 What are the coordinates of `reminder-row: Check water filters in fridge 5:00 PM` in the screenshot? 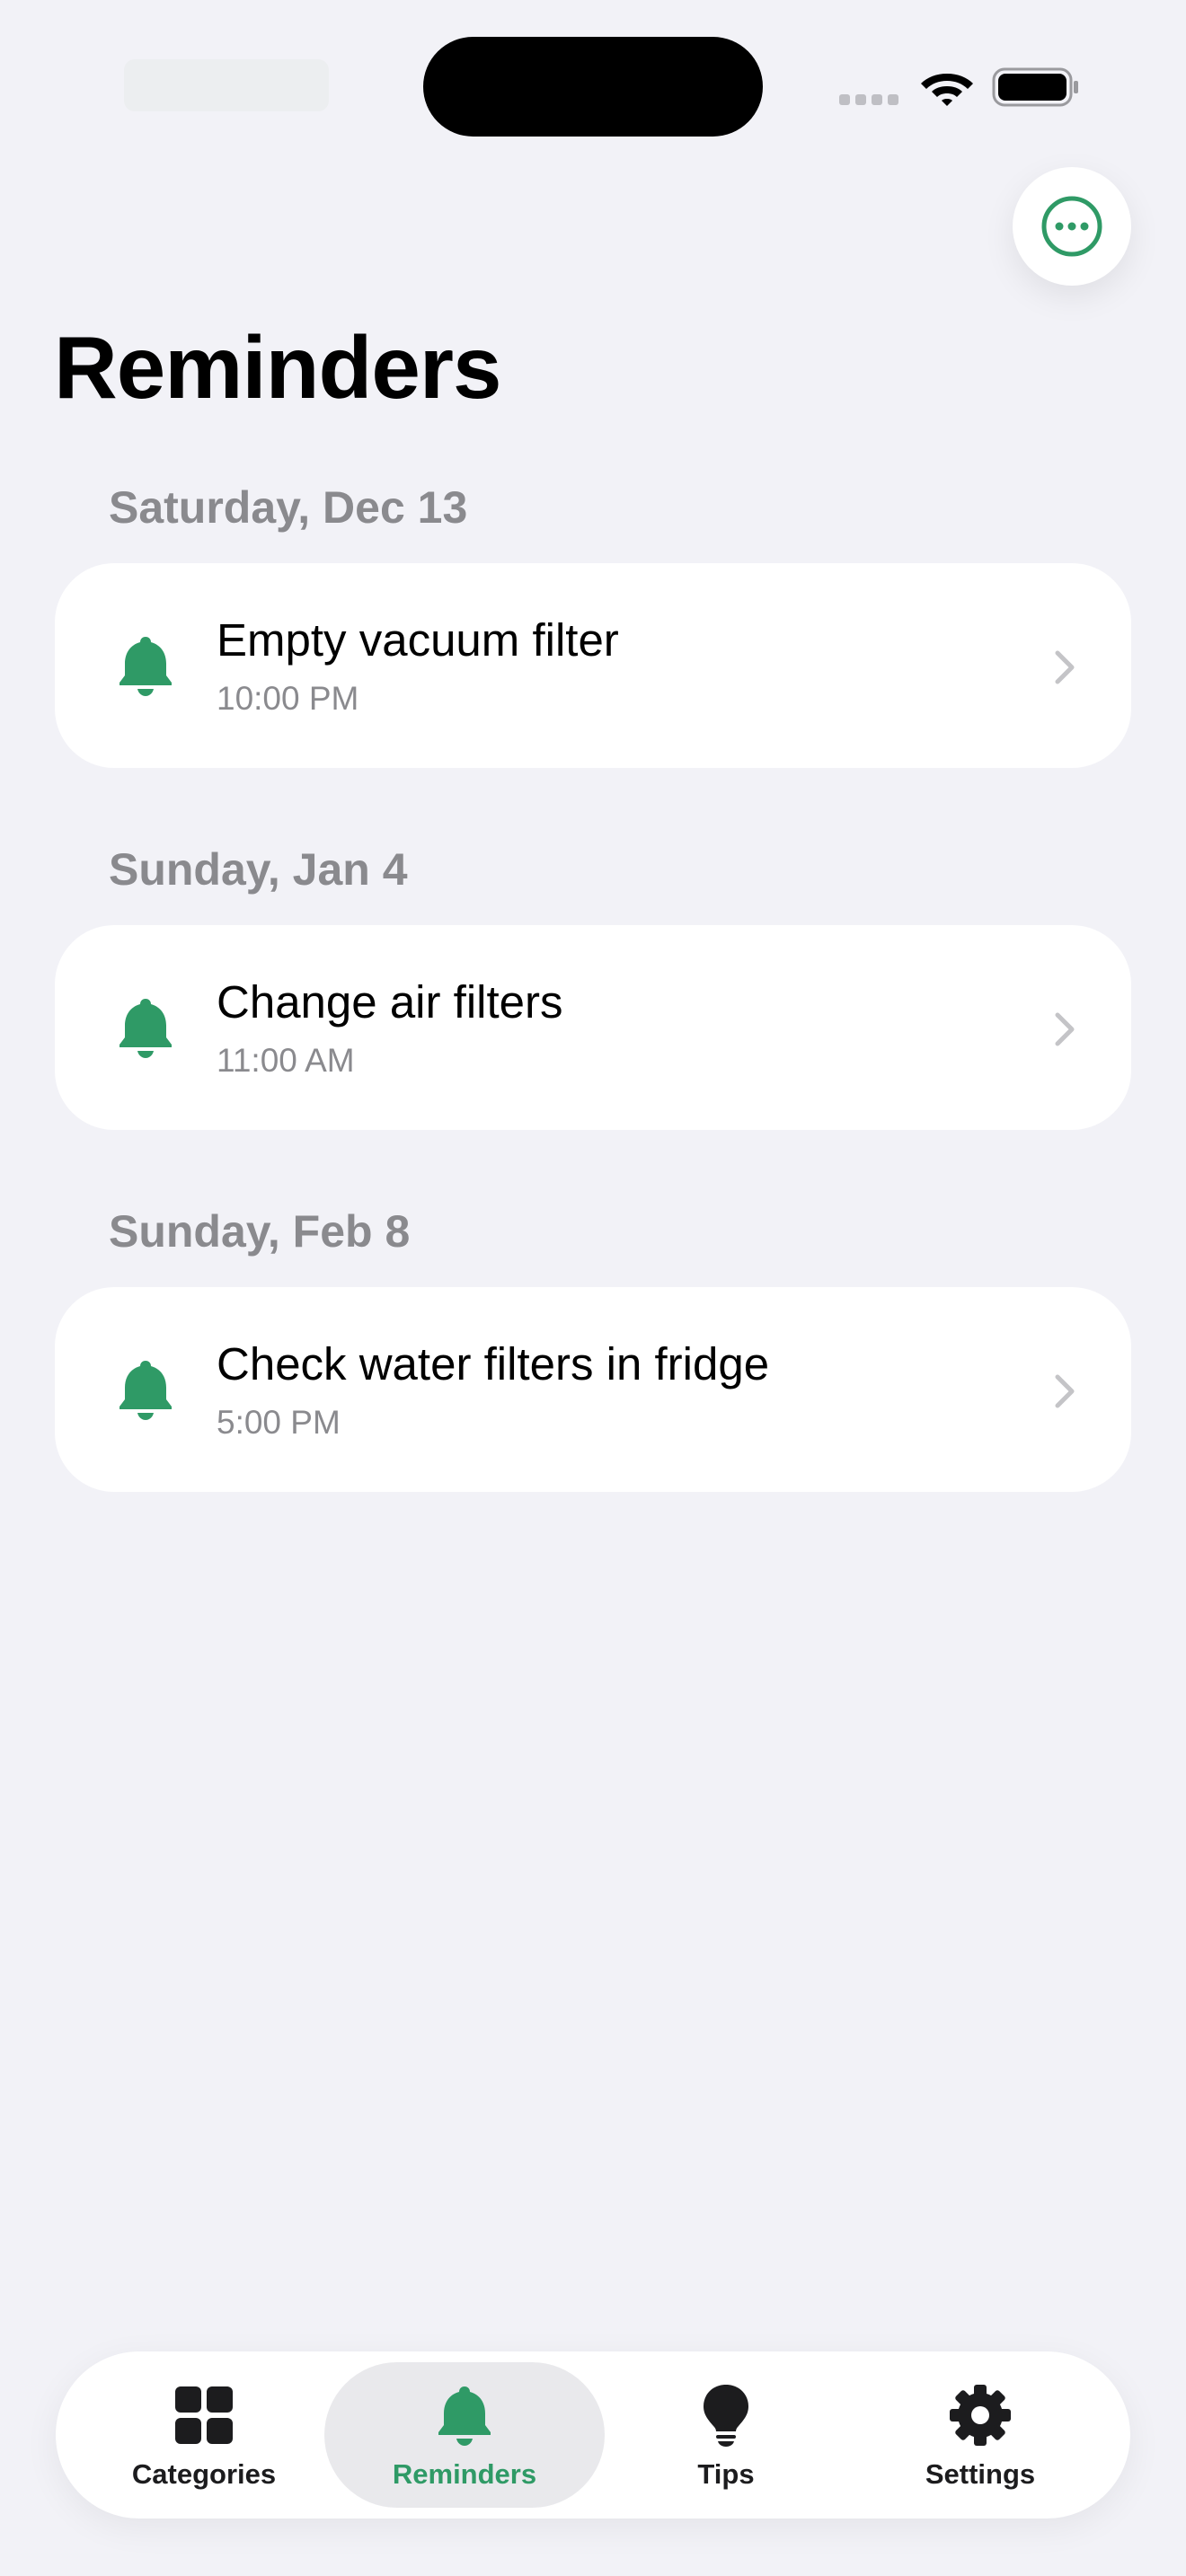 It's located at (593, 1389).